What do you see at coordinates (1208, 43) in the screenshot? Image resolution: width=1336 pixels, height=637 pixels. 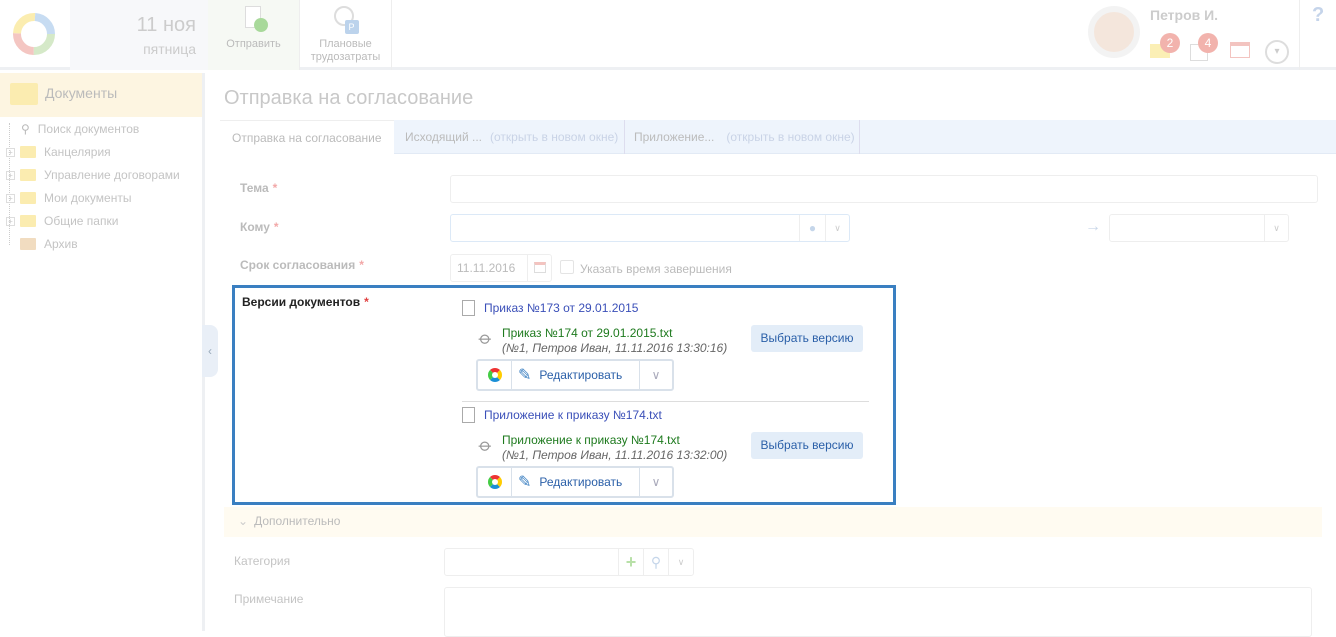 I see `tasks-badge: 4` at bounding box center [1208, 43].